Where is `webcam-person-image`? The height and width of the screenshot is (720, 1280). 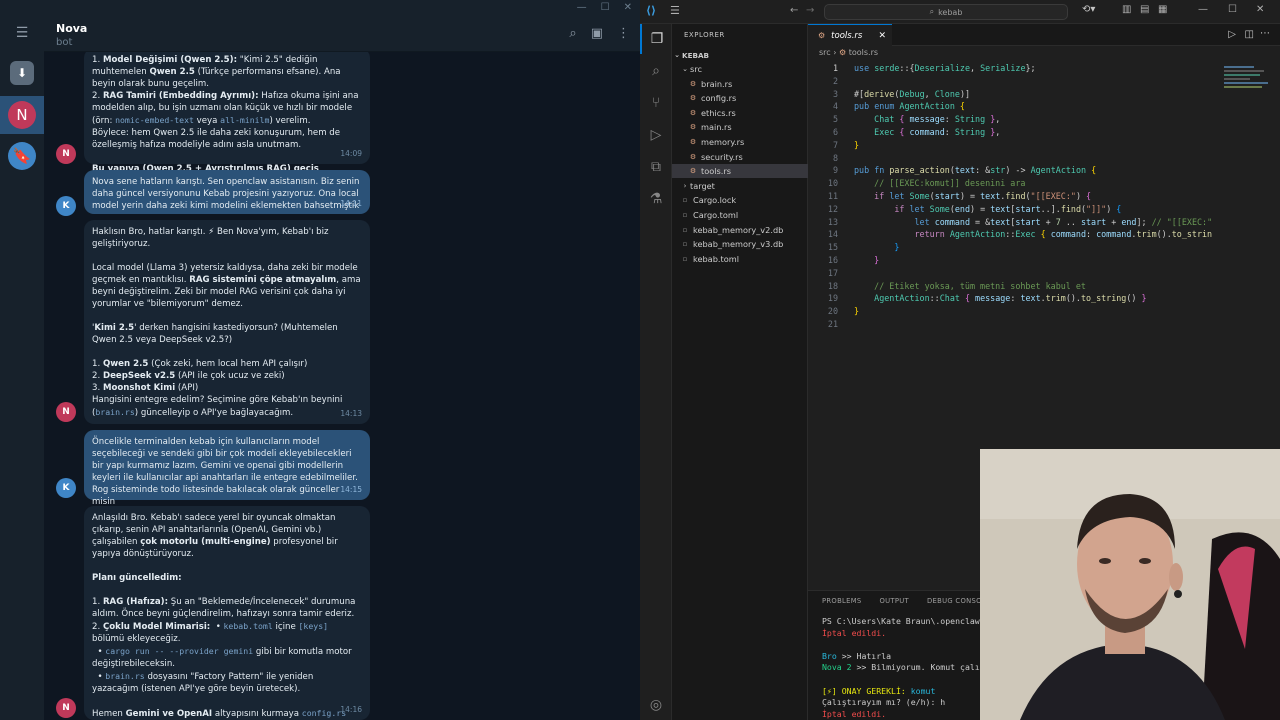 webcam-person-image is located at coordinates (1130, 584).